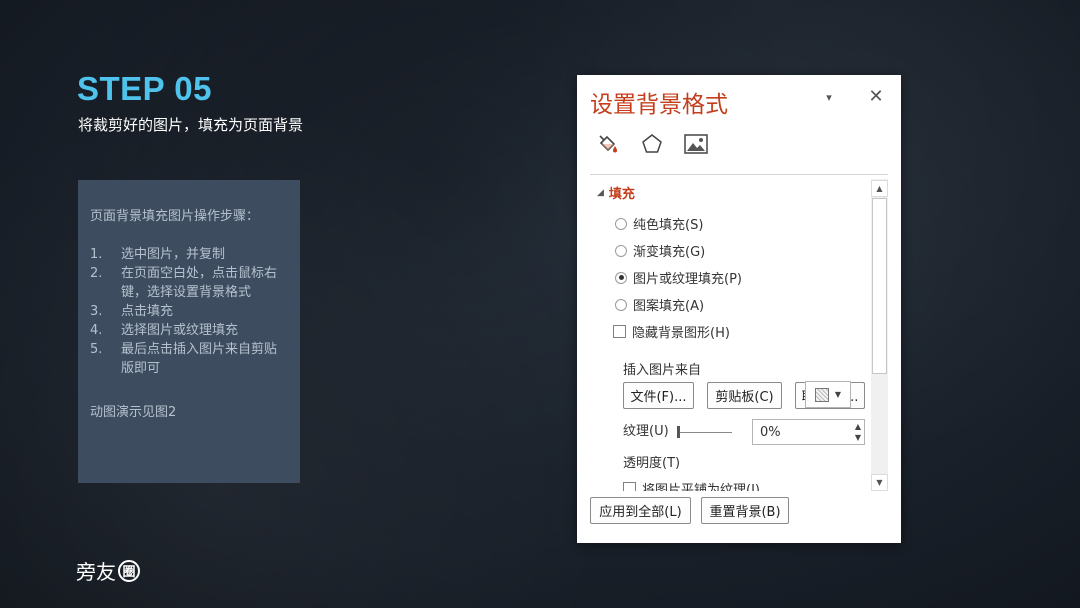  I want to click on logo-circle-char: 圈, so click(129, 570).